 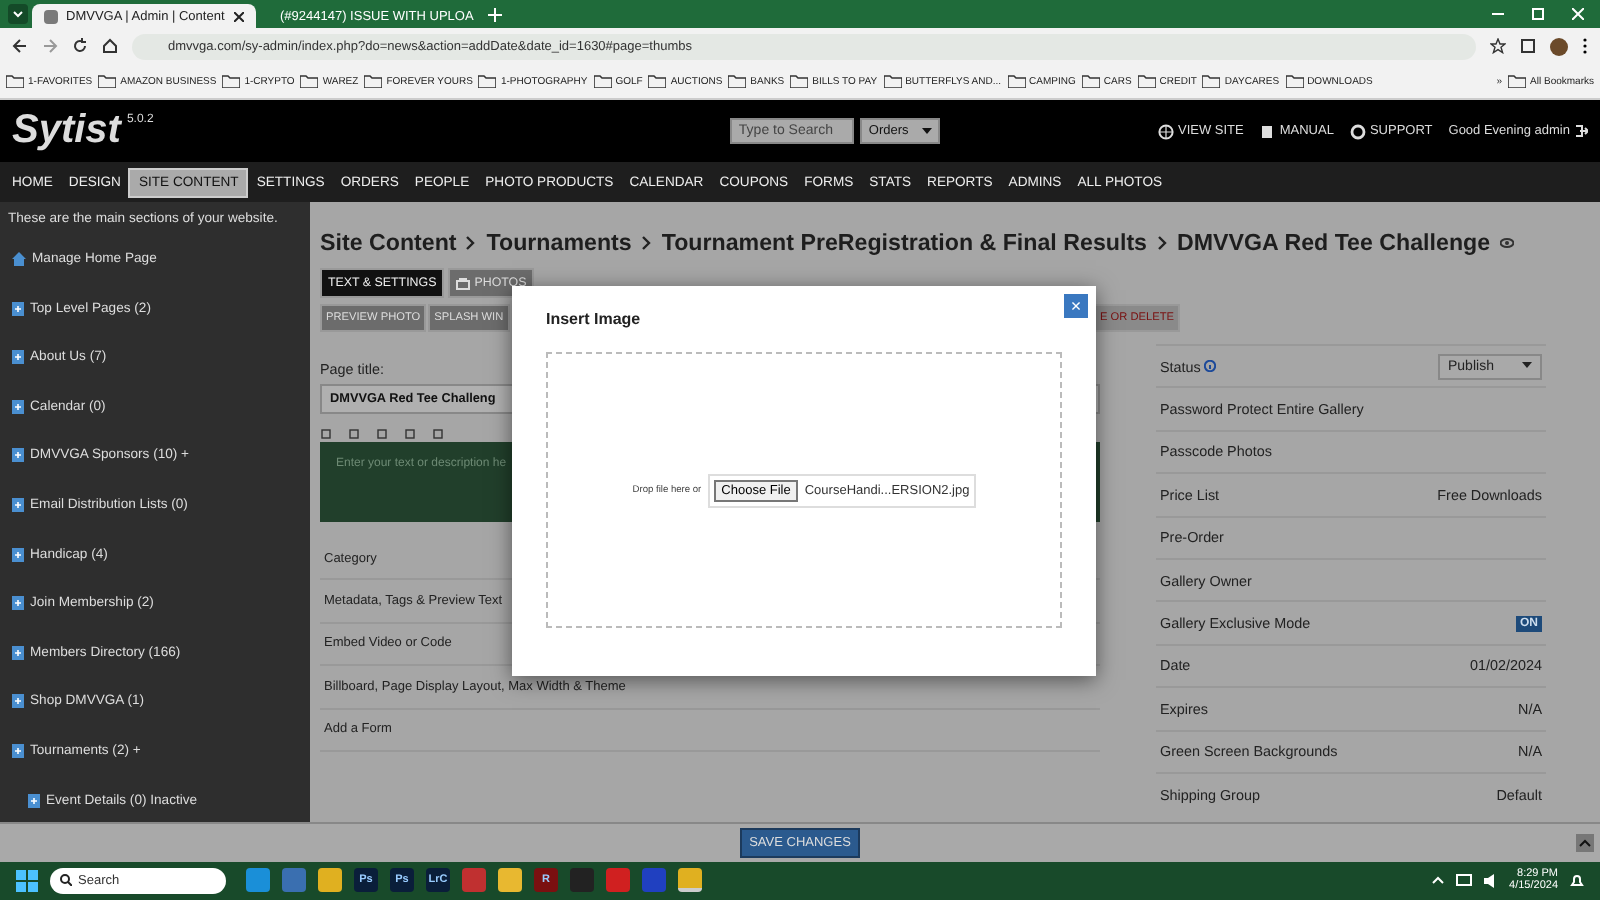 I want to click on photos-icon, so click(x=463, y=283).